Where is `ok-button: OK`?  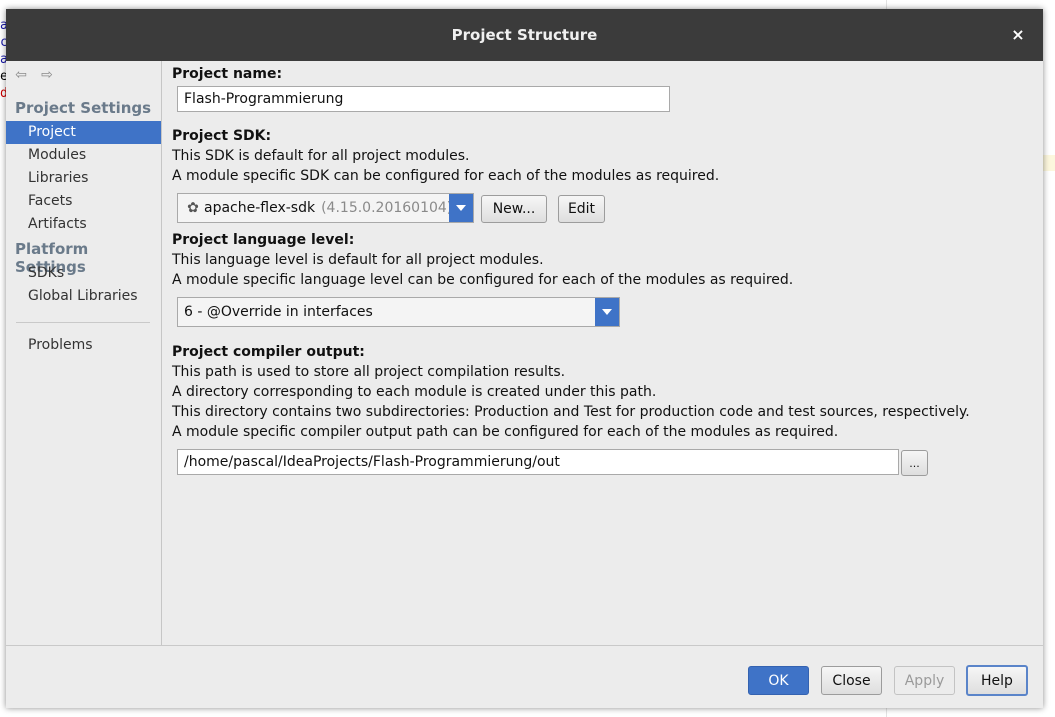
ok-button: OK is located at coordinates (778, 680).